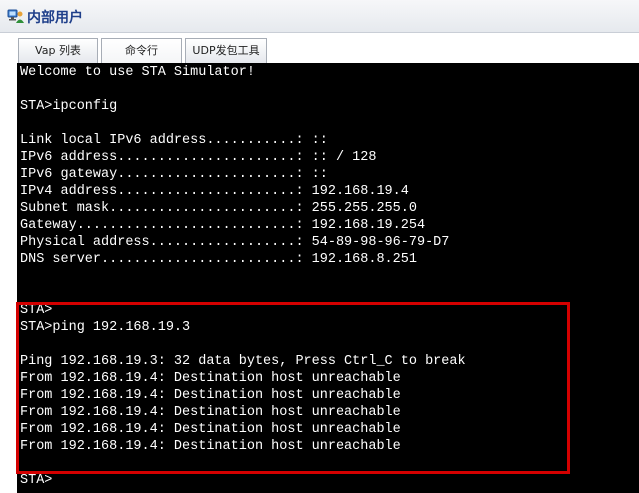 The width and height of the screenshot is (639, 493). I want to click on title-bar: 内部用户, so click(319, 16).